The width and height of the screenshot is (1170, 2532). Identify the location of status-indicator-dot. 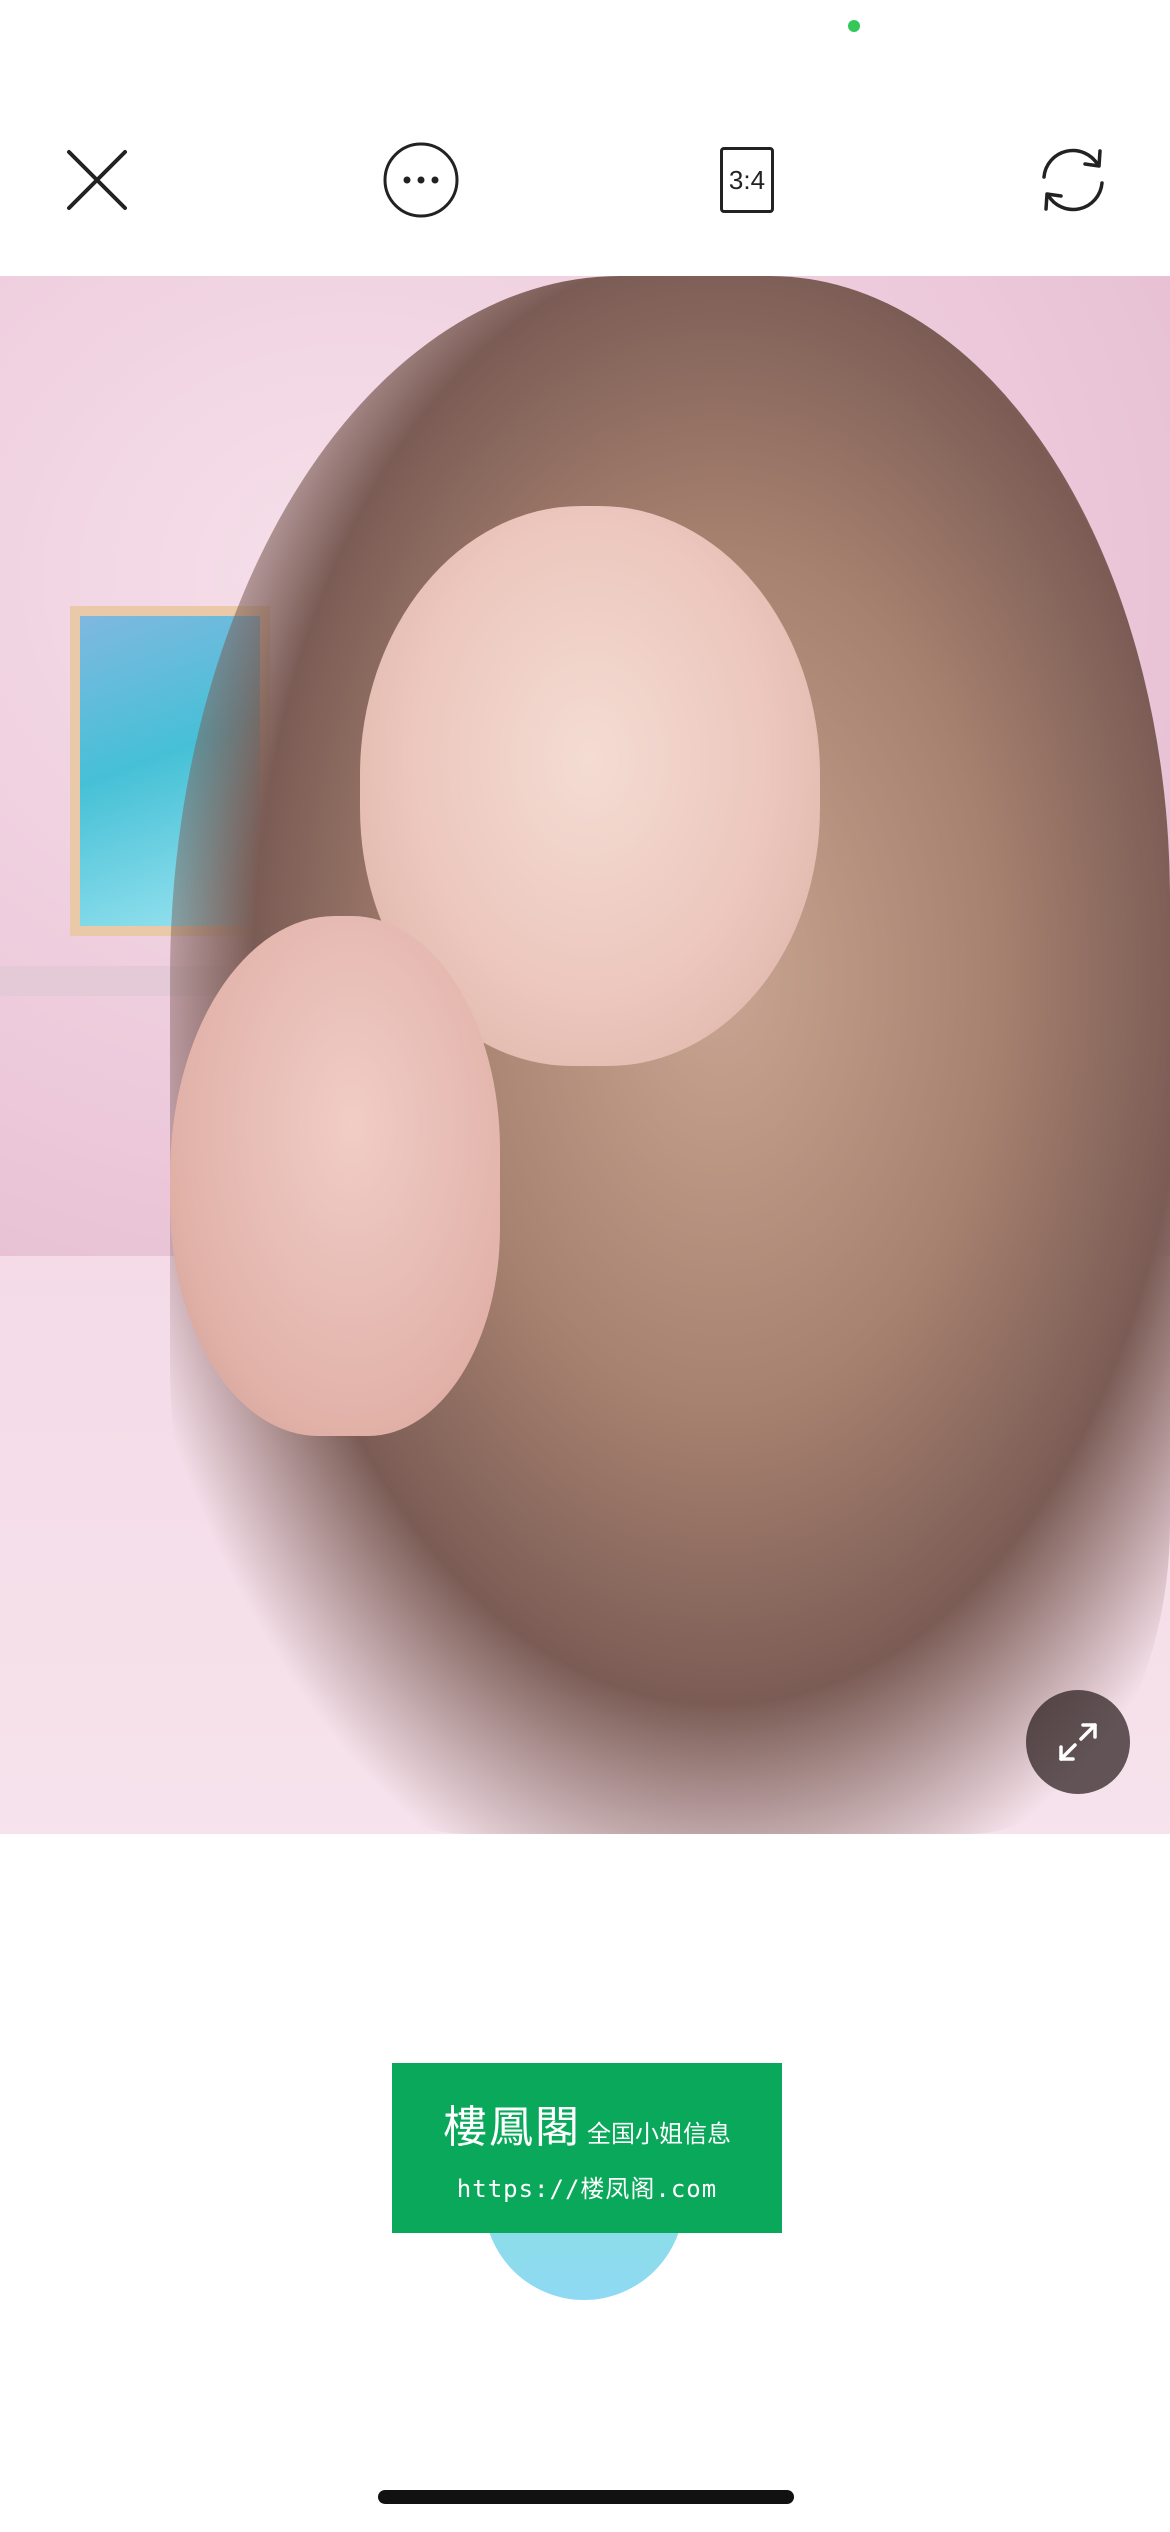
(854, 26).